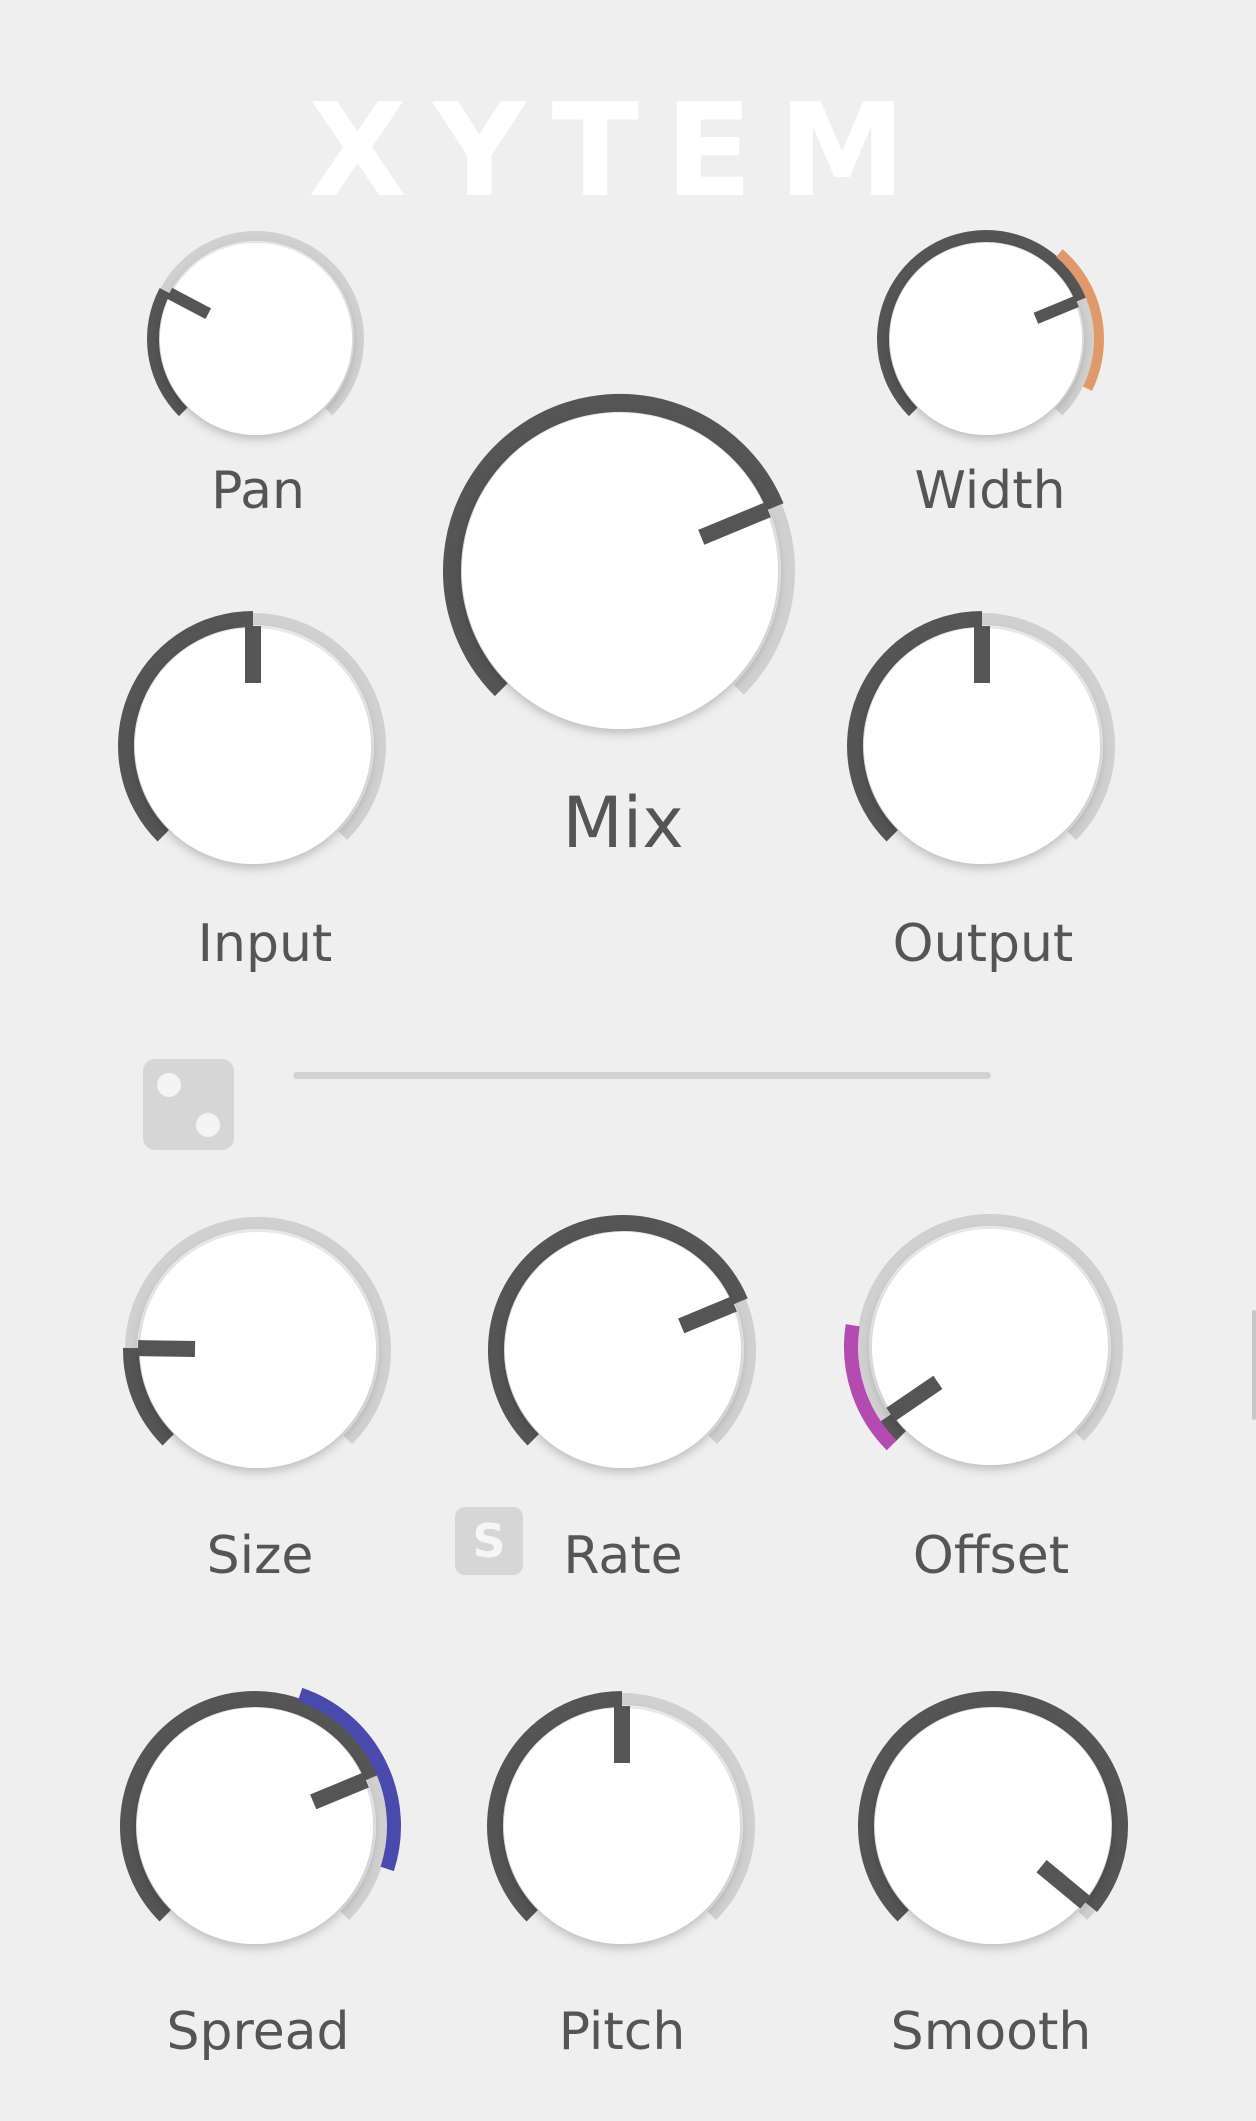  What do you see at coordinates (622, 2032) in the screenshot?
I see `pitch-label: Pitch` at bounding box center [622, 2032].